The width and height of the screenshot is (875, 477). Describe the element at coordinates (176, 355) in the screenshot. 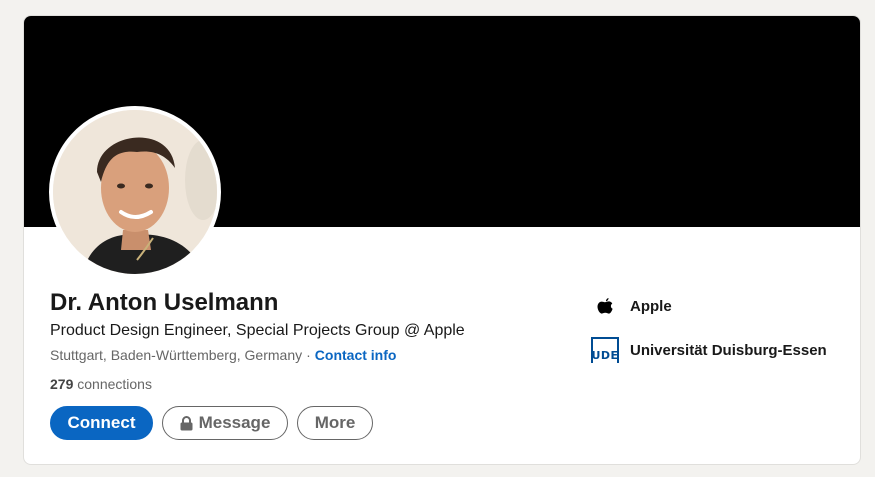

I see `profile-location: Stuttgart, Baden-Württemberg, Germany` at that location.